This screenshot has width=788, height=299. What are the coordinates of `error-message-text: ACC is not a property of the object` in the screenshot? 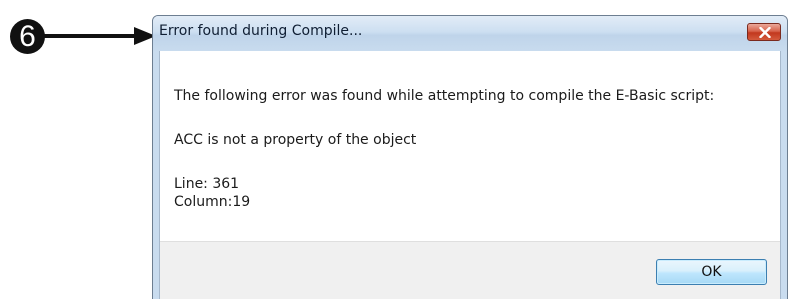 It's located at (295, 140).